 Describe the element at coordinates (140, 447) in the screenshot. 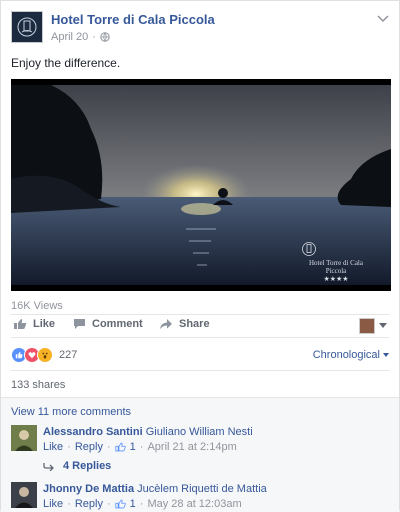

I see `comment-actions: Like · Reply · 1 · April 21 at 2:14pm` at that location.